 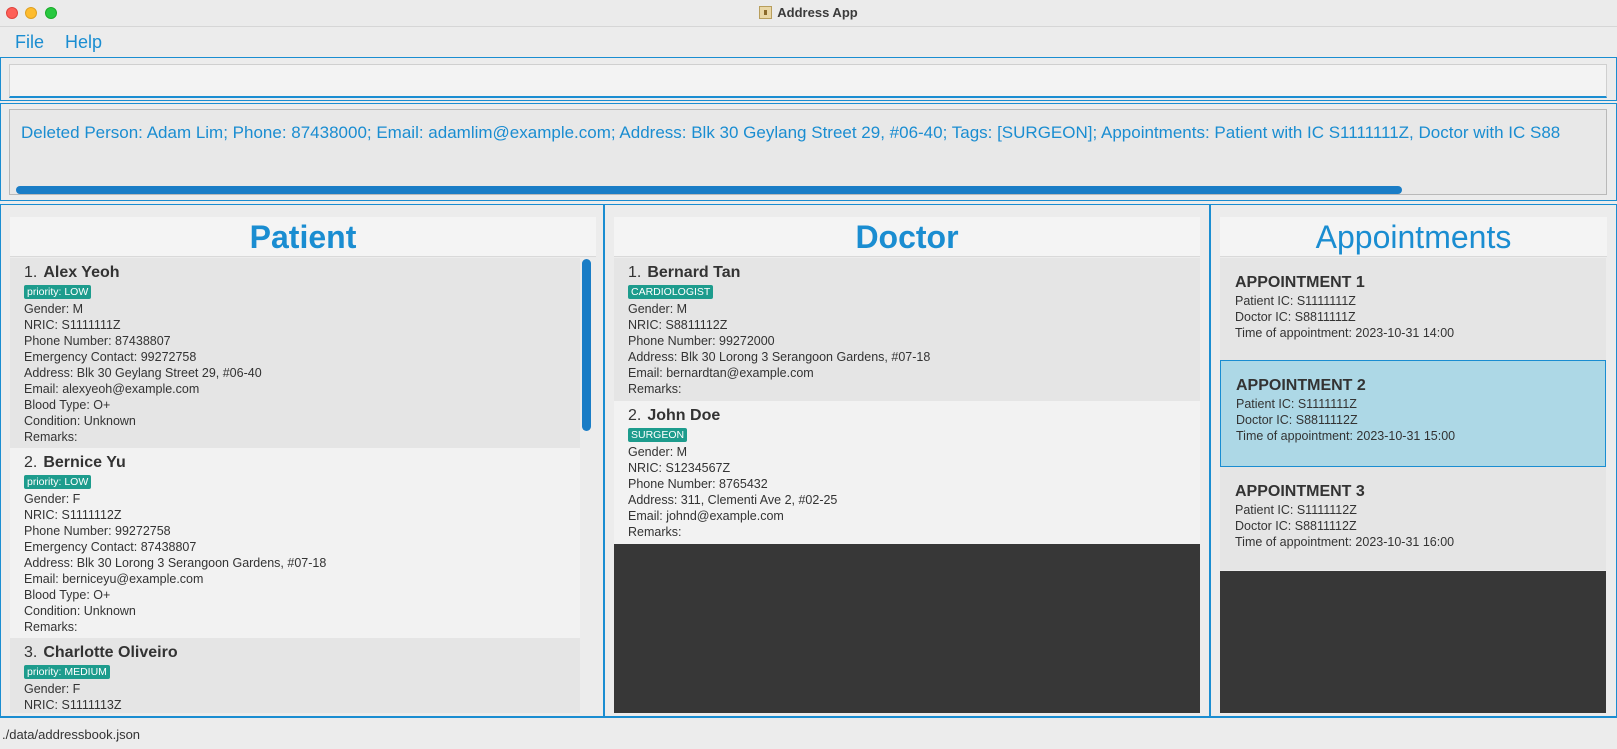 What do you see at coordinates (733, 500) in the screenshot?
I see `doctor-address: Address: 311, Clementi Ave 2, #02-25` at bounding box center [733, 500].